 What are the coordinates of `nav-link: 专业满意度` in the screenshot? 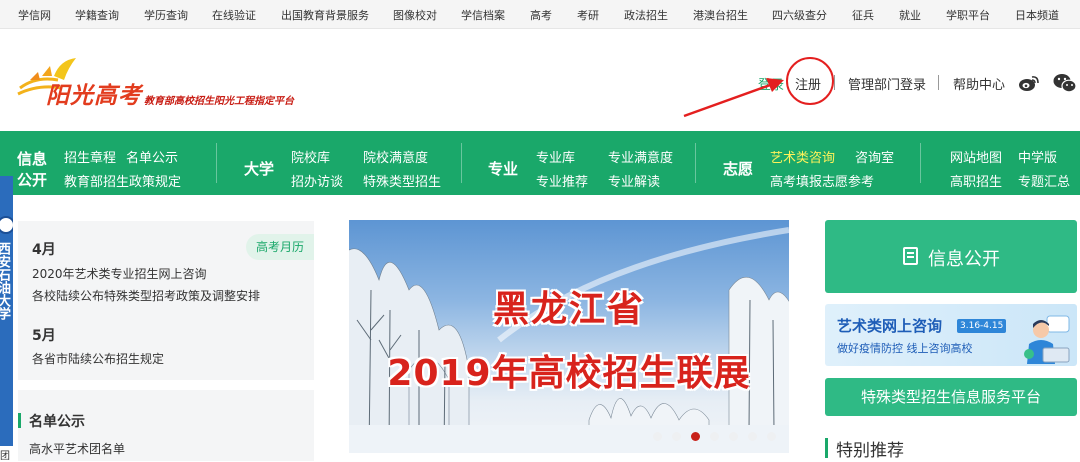 It's located at (640, 156).